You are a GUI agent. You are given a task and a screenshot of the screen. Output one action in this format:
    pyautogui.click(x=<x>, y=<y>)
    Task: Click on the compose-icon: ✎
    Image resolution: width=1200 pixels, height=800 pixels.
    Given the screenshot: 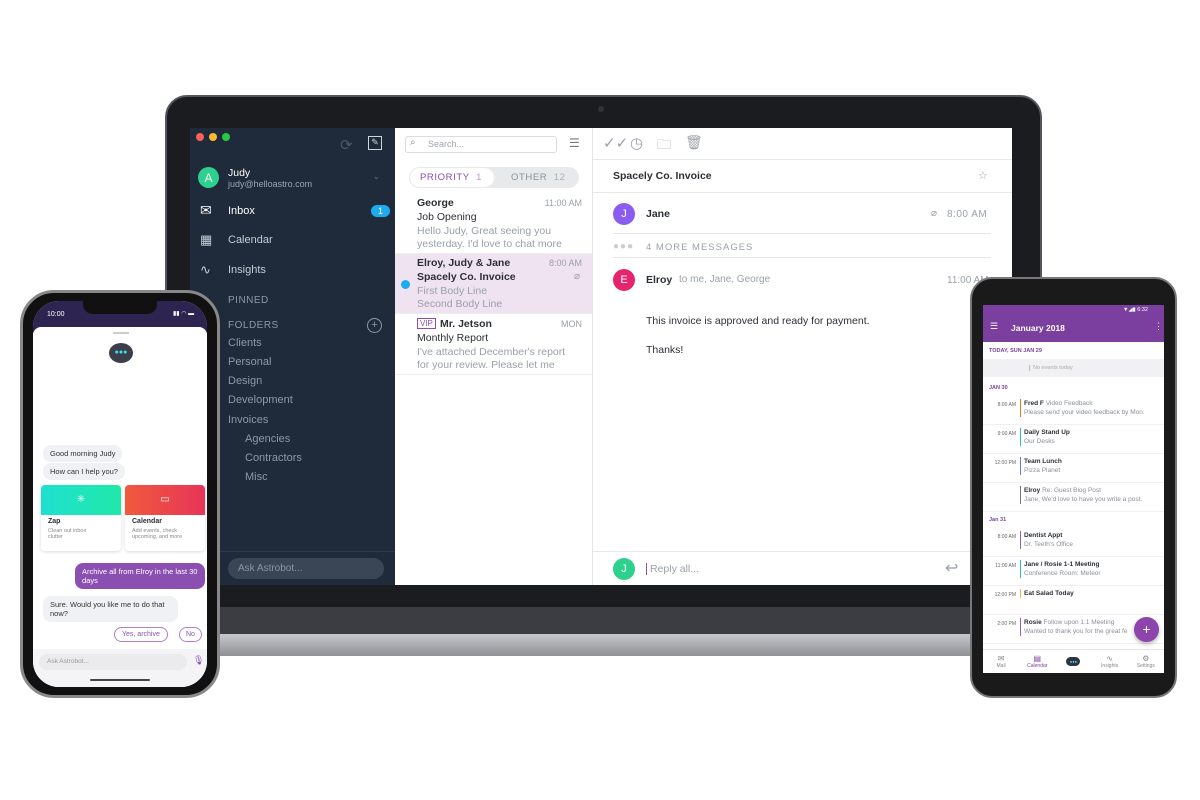 What is the action you would take?
    pyautogui.click(x=375, y=143)
    